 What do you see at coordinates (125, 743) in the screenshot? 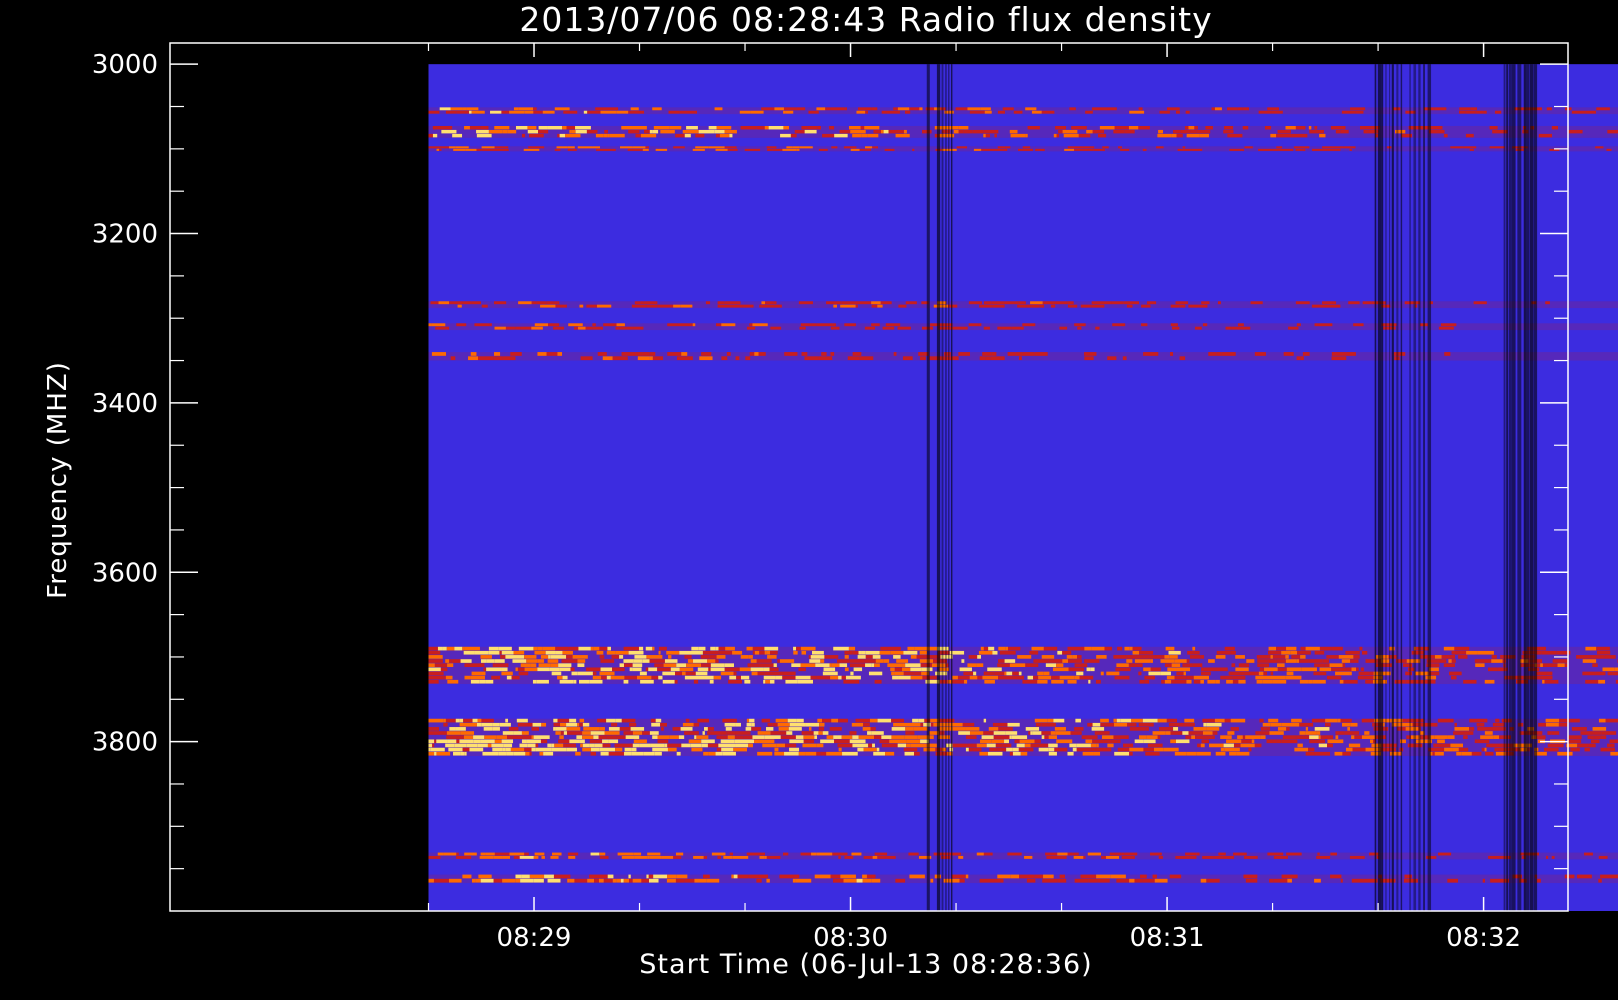
I see `y-tick-label: 3800` at bounding box center [125, 743].